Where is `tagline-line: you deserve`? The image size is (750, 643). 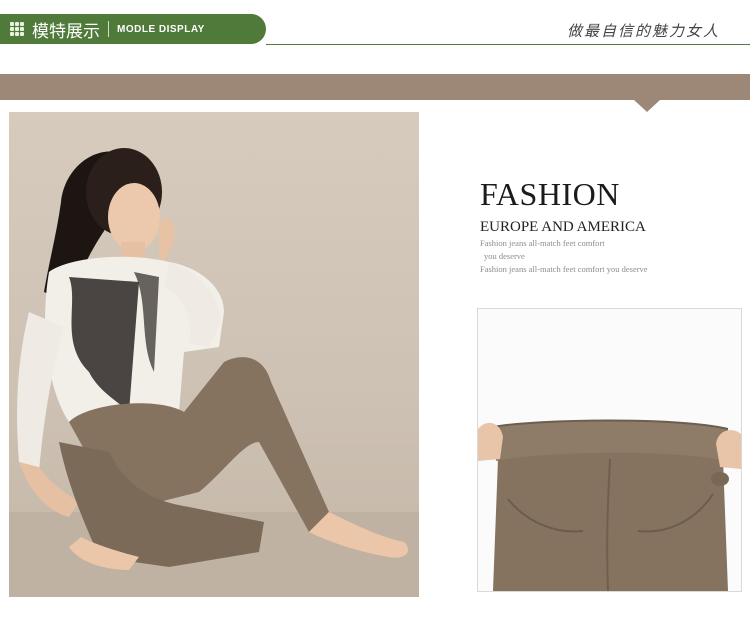 tagline-line: you deserve is located at coordinates (504, 256).